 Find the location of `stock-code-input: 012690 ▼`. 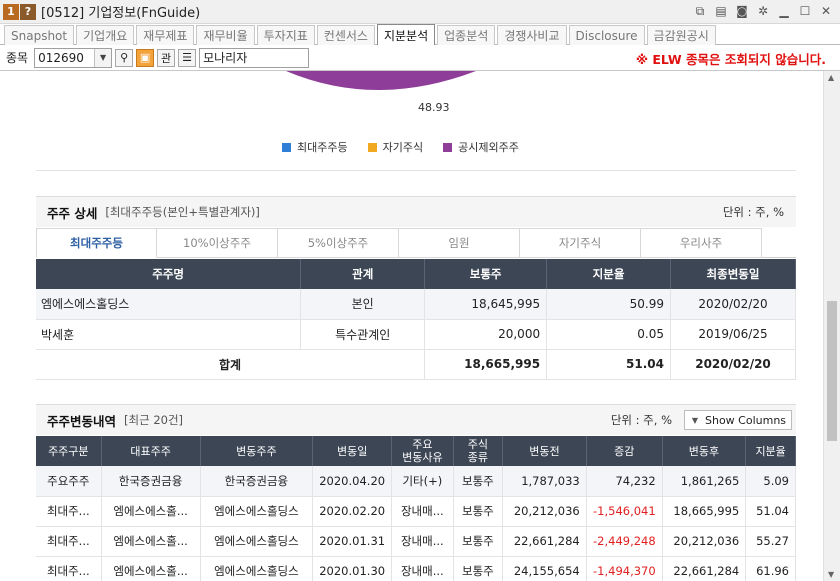

stock-code-input: 012690 ▼ is located at coordinates (73, 57).